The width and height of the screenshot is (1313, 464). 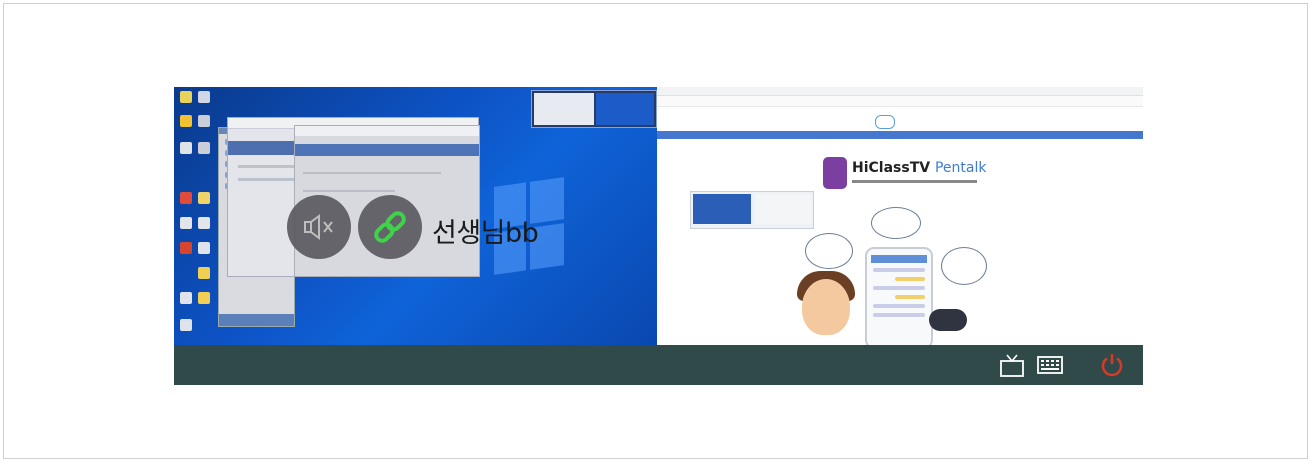 What do you see at coordinates (485, 233) in the screenshot?
I see `participant-name: 선생님bb` at bounding box center [485, 233].